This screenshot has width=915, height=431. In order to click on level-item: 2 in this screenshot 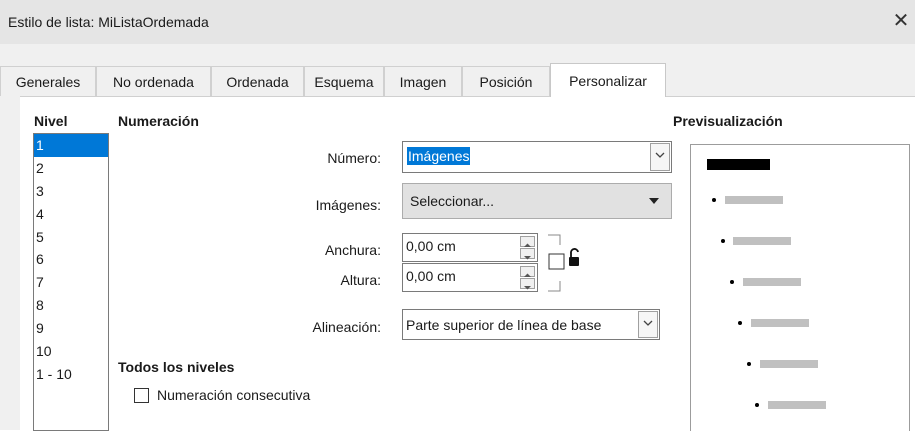, I will do `click(71, 168)`.